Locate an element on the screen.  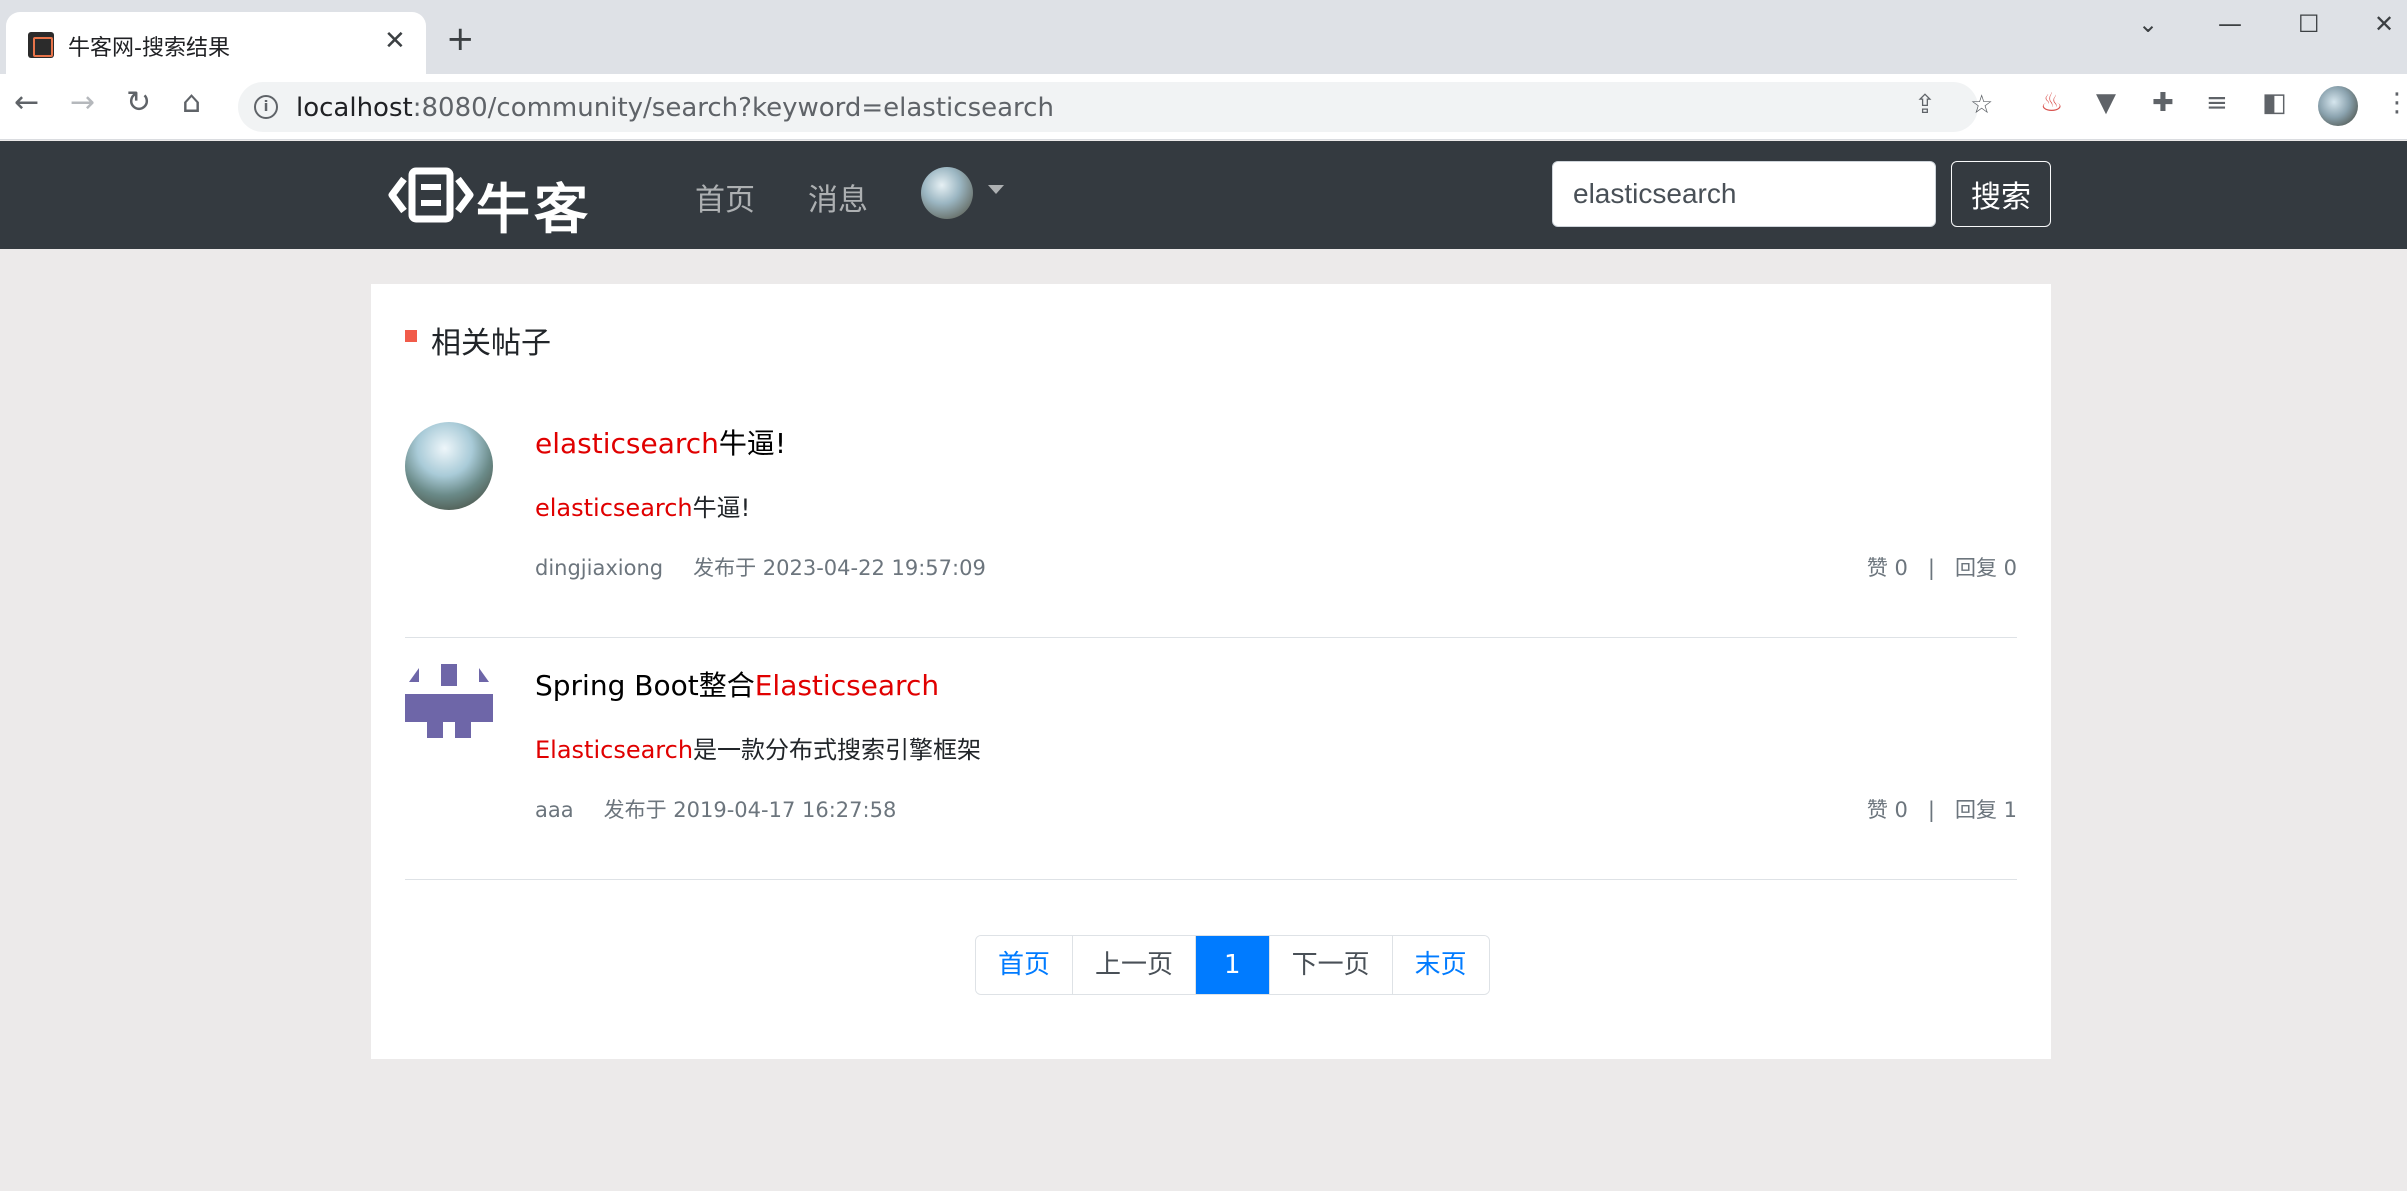
post-author: dingjiaxiong is located at coordinates (599, 568).